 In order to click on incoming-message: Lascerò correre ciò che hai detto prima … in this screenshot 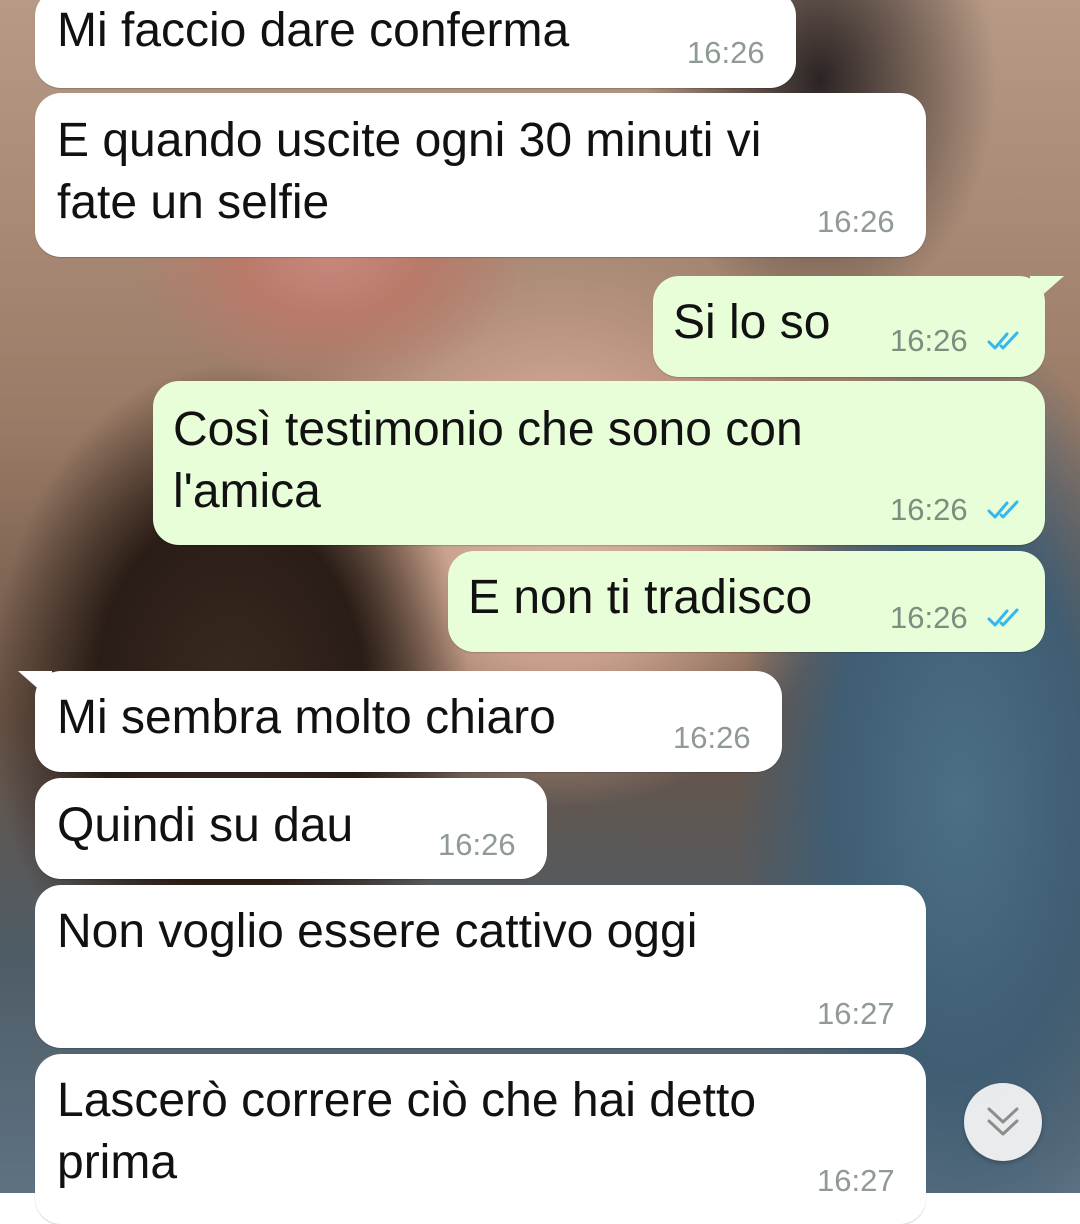, I will do `click(480, 1139)`.